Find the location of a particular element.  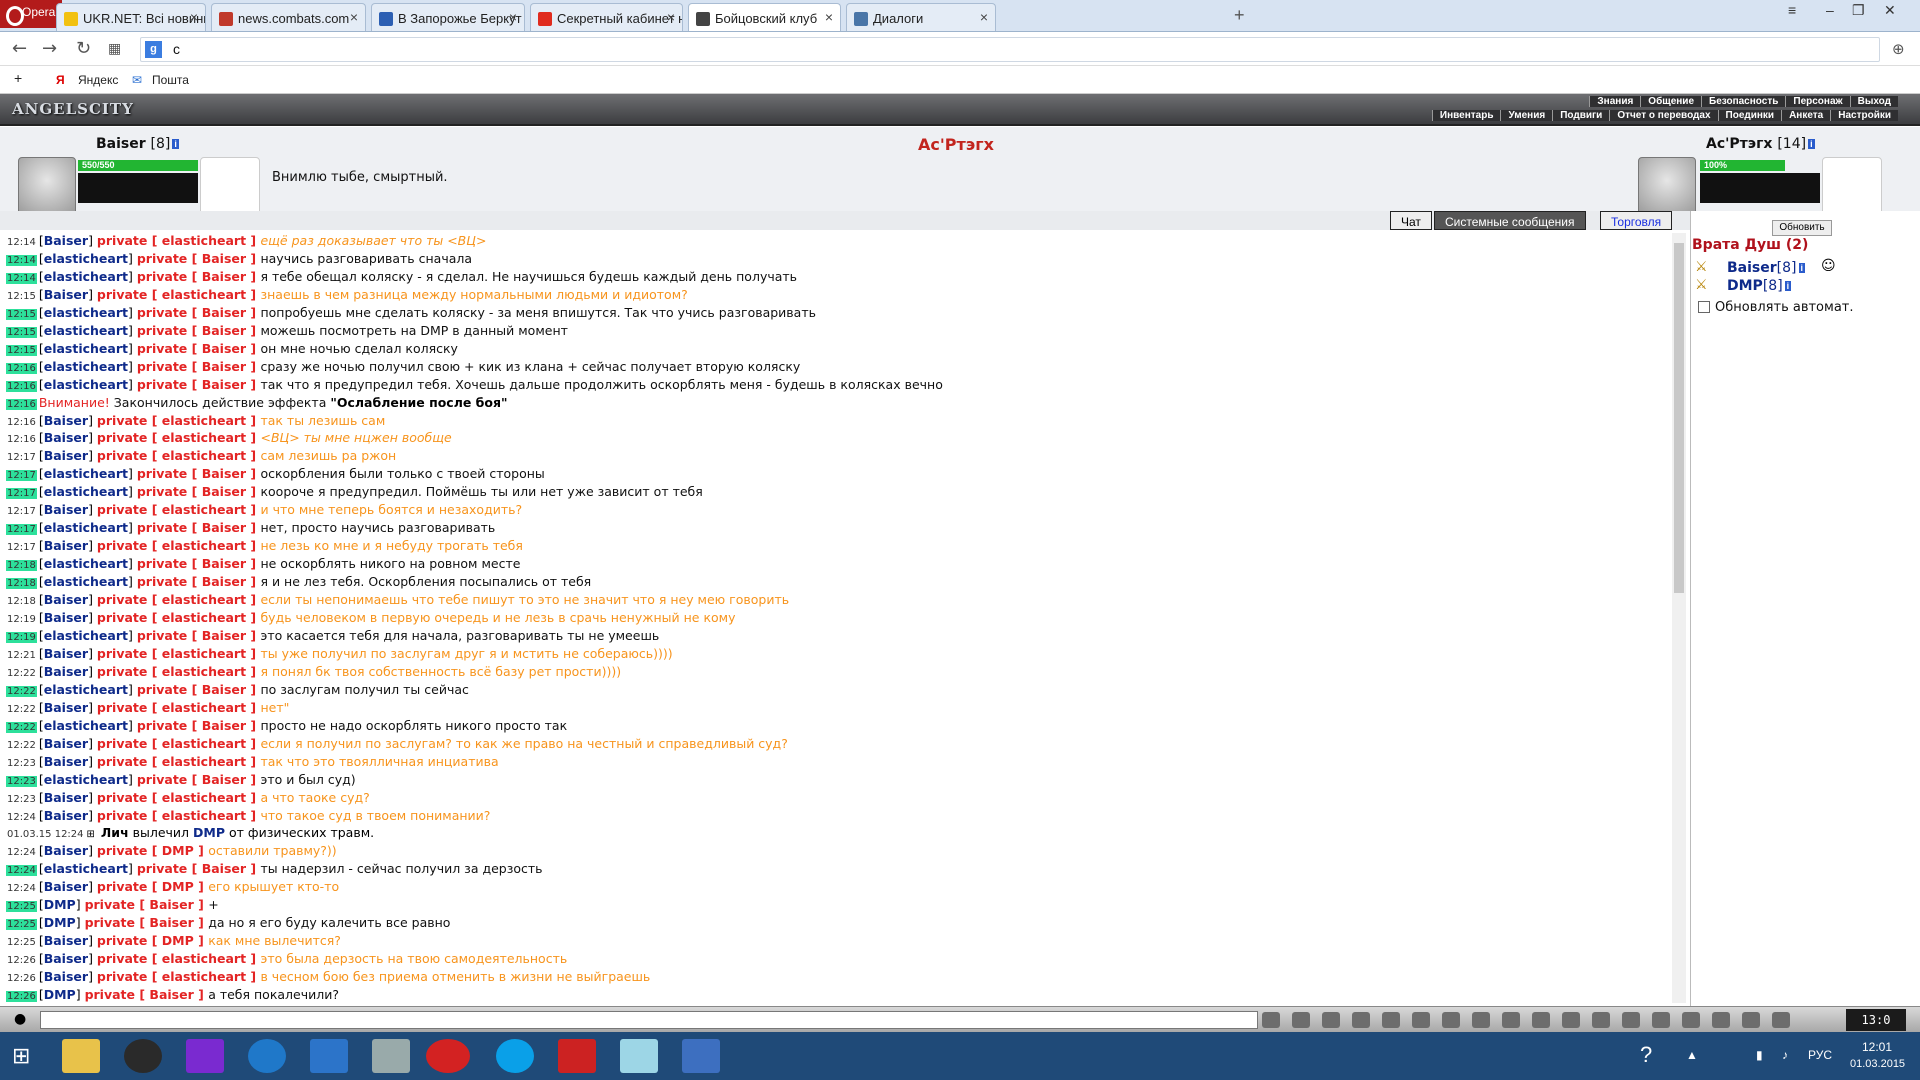

tab-chat: Чат is located at coordinates (1411, 220).